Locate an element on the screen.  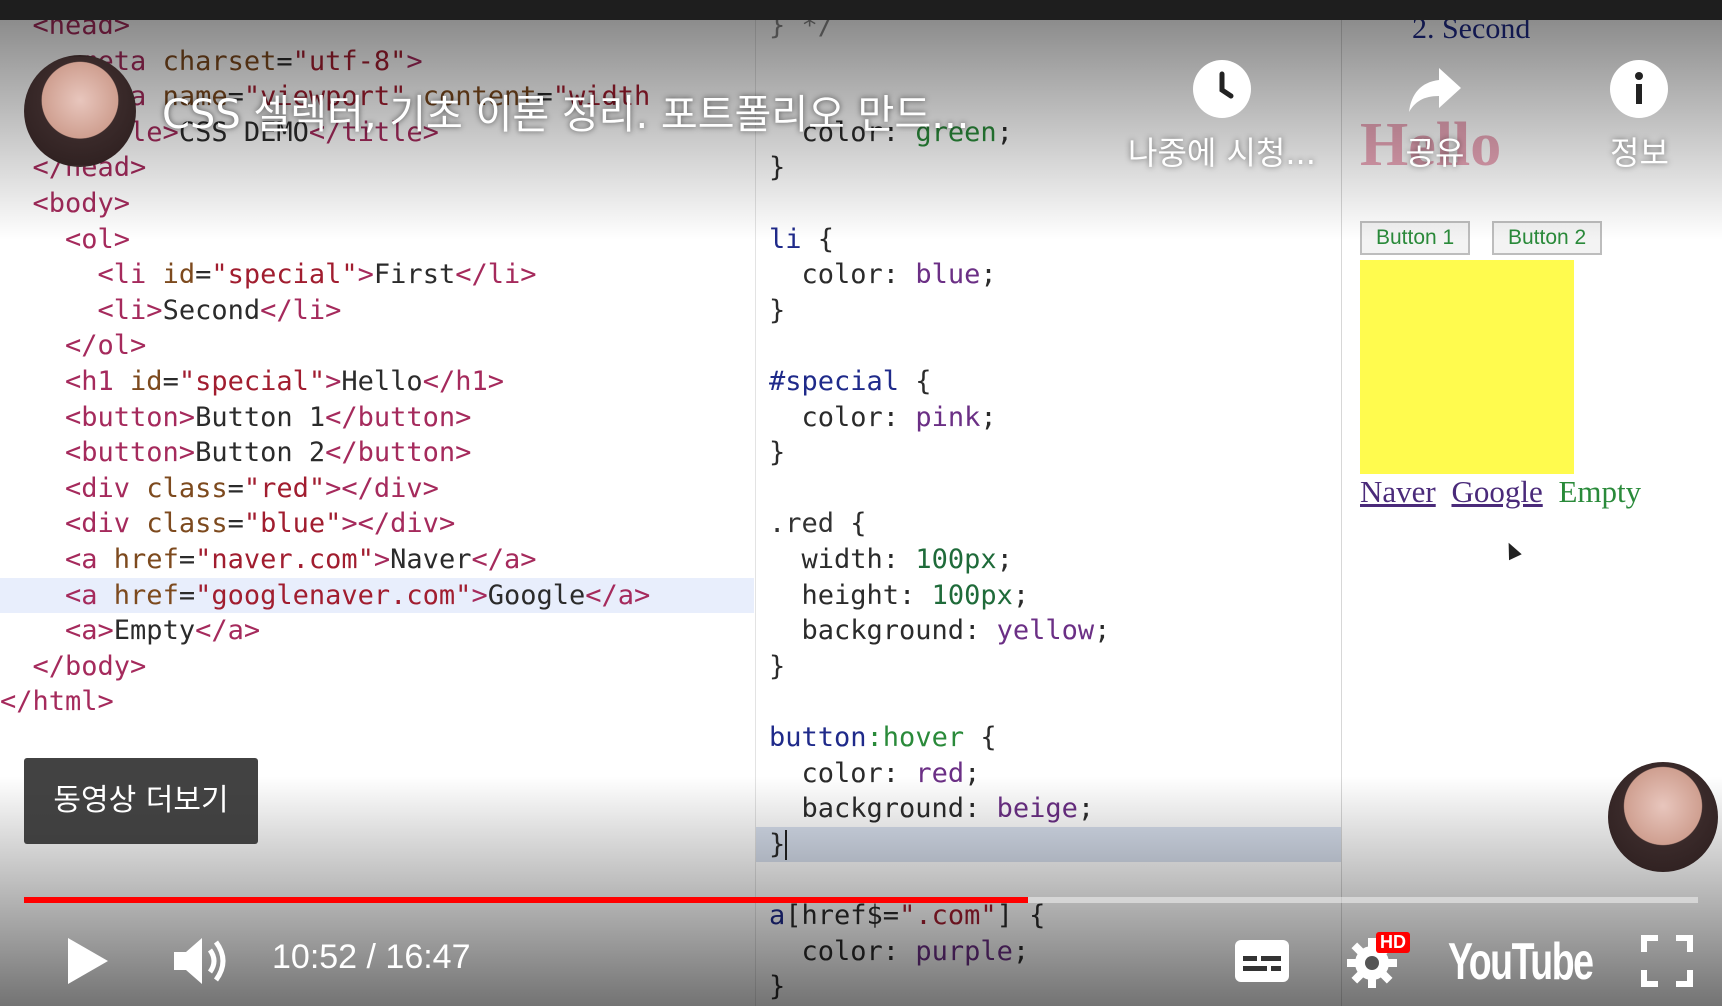
code-line: <h1 id="special">Hello</h1> is located at coordinates (252, 381).